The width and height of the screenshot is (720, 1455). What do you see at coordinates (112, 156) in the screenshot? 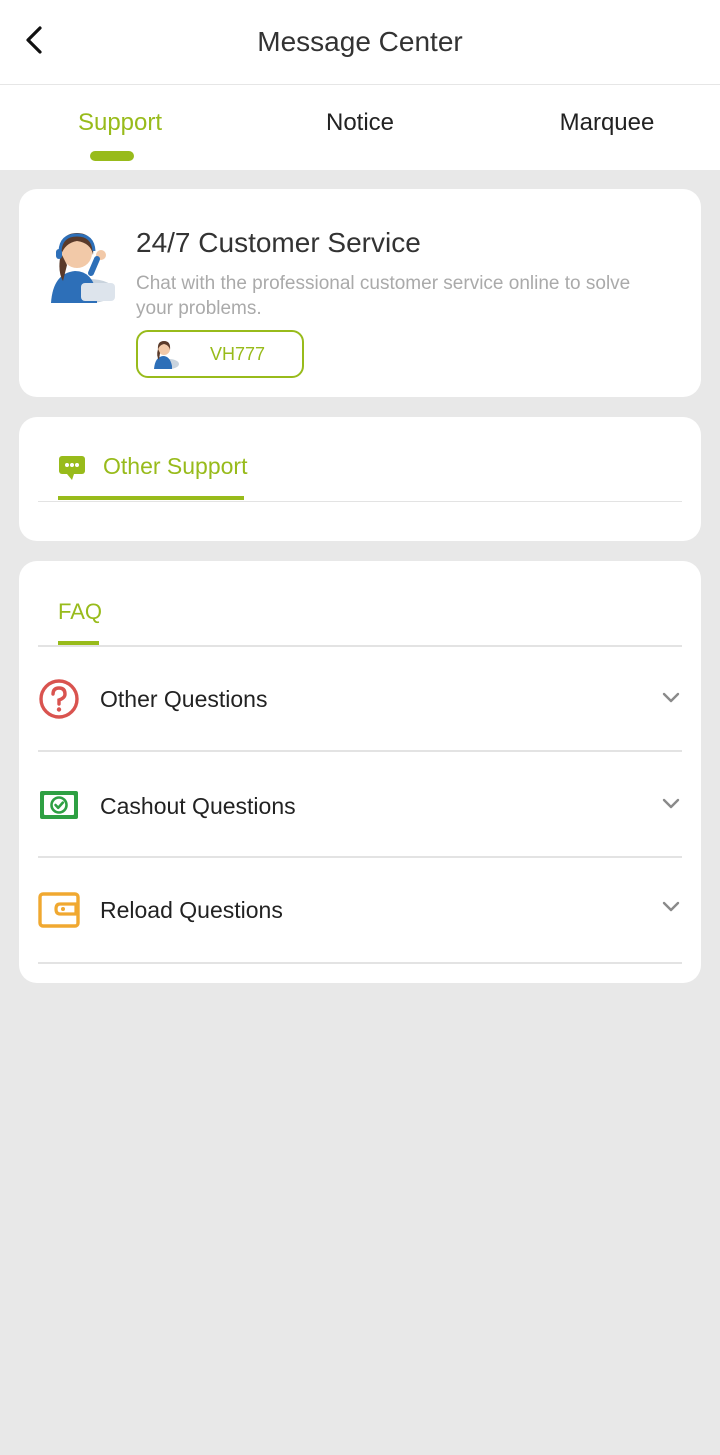
I see `active-tab-indicator` at bounding box center [112, 156].